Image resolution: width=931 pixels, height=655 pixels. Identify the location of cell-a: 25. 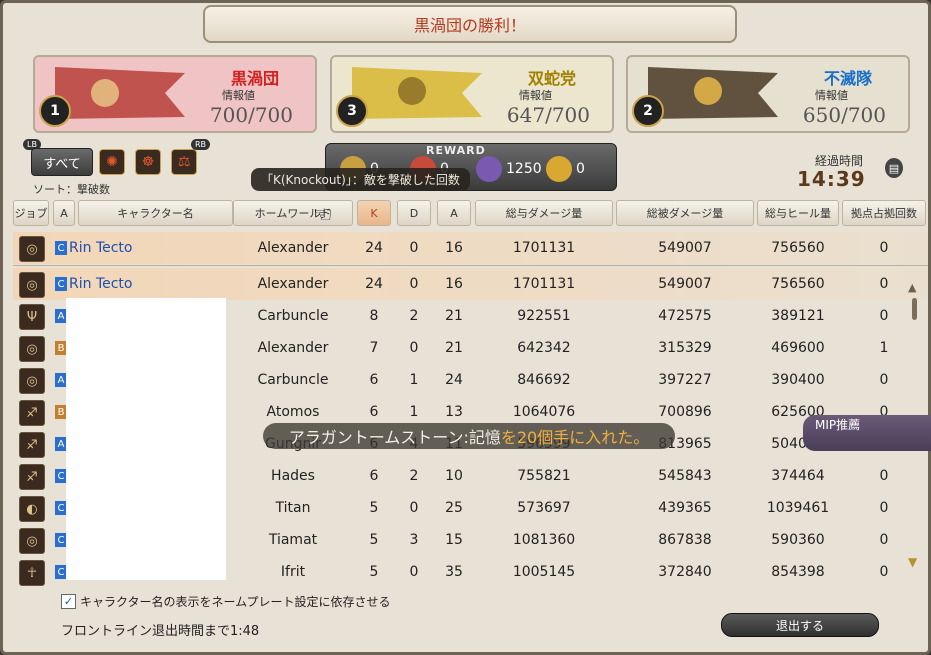
(454, 508).